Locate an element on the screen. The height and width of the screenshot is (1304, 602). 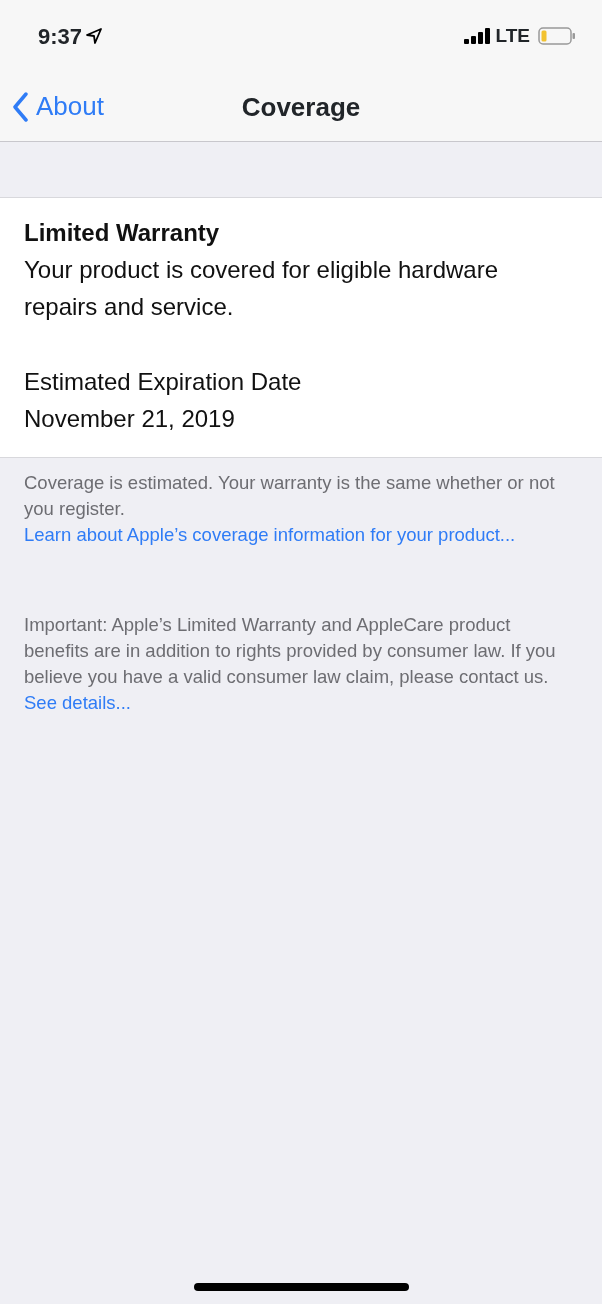
warranty-description: Your product is covered for eligible hardware repairs and service. is located at coordinates (262, 288).